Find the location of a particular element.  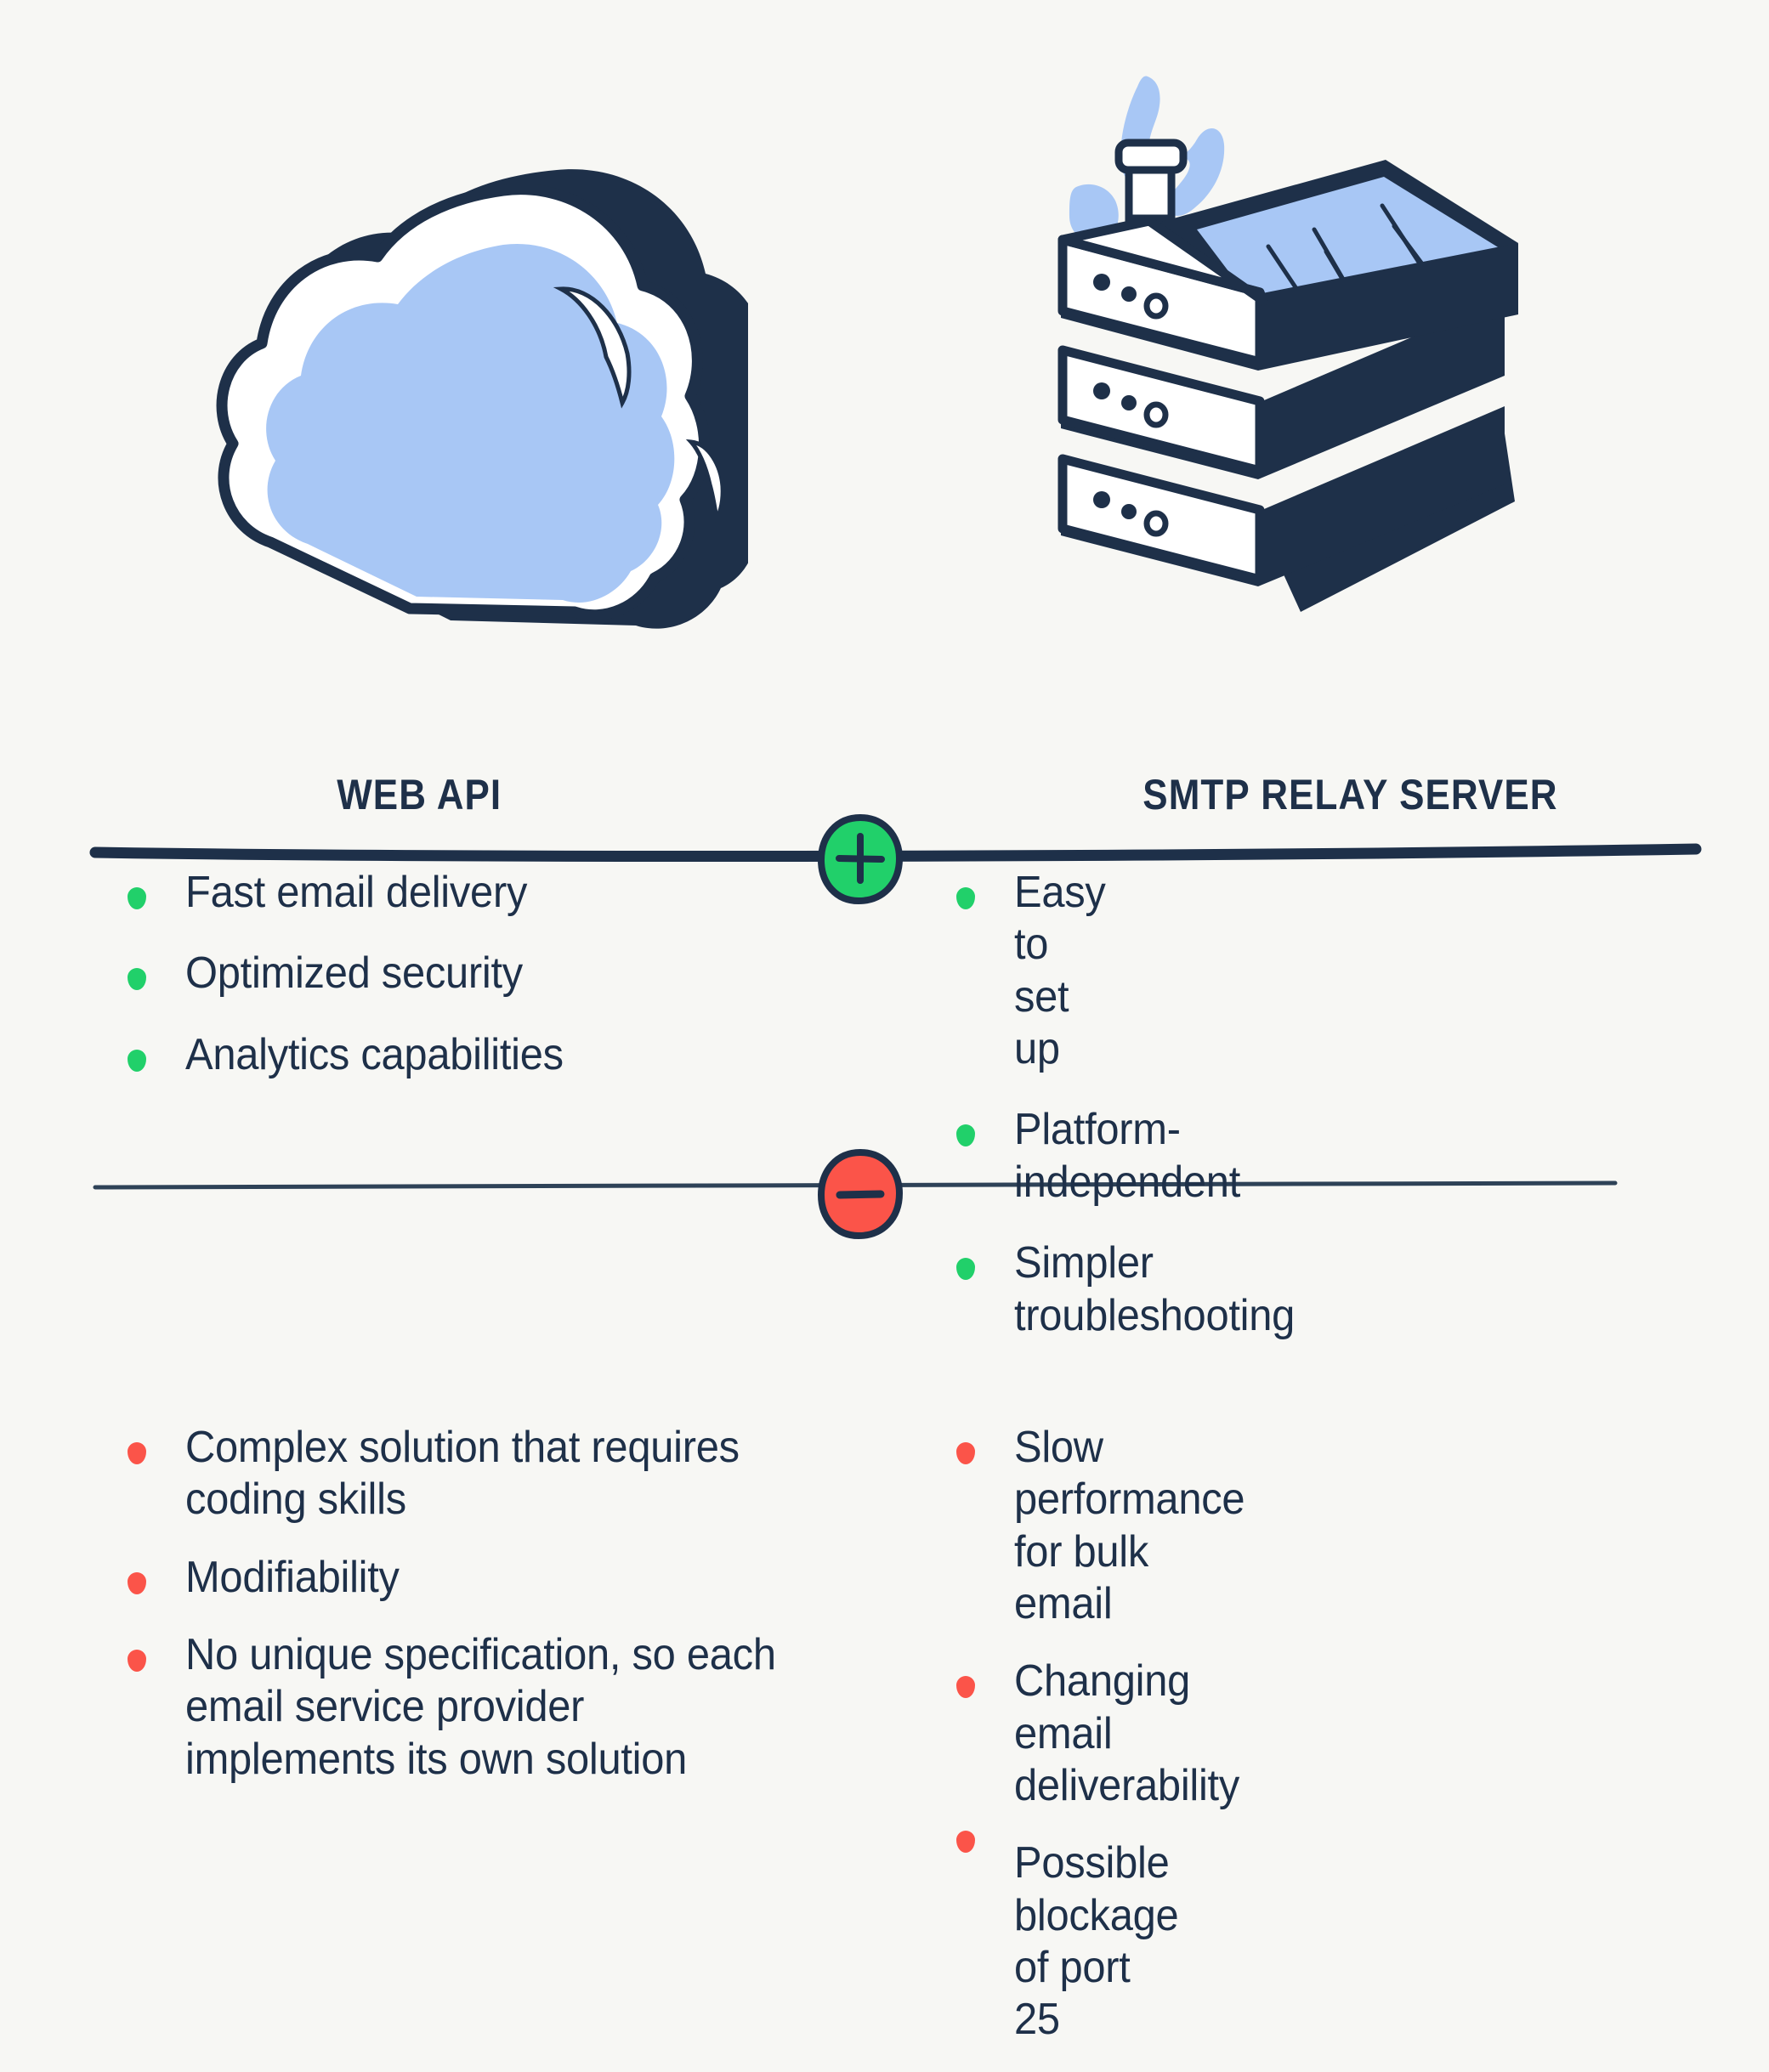

list-item-label: Slow performance for bulk email is located at coordinates (1129, 1526).